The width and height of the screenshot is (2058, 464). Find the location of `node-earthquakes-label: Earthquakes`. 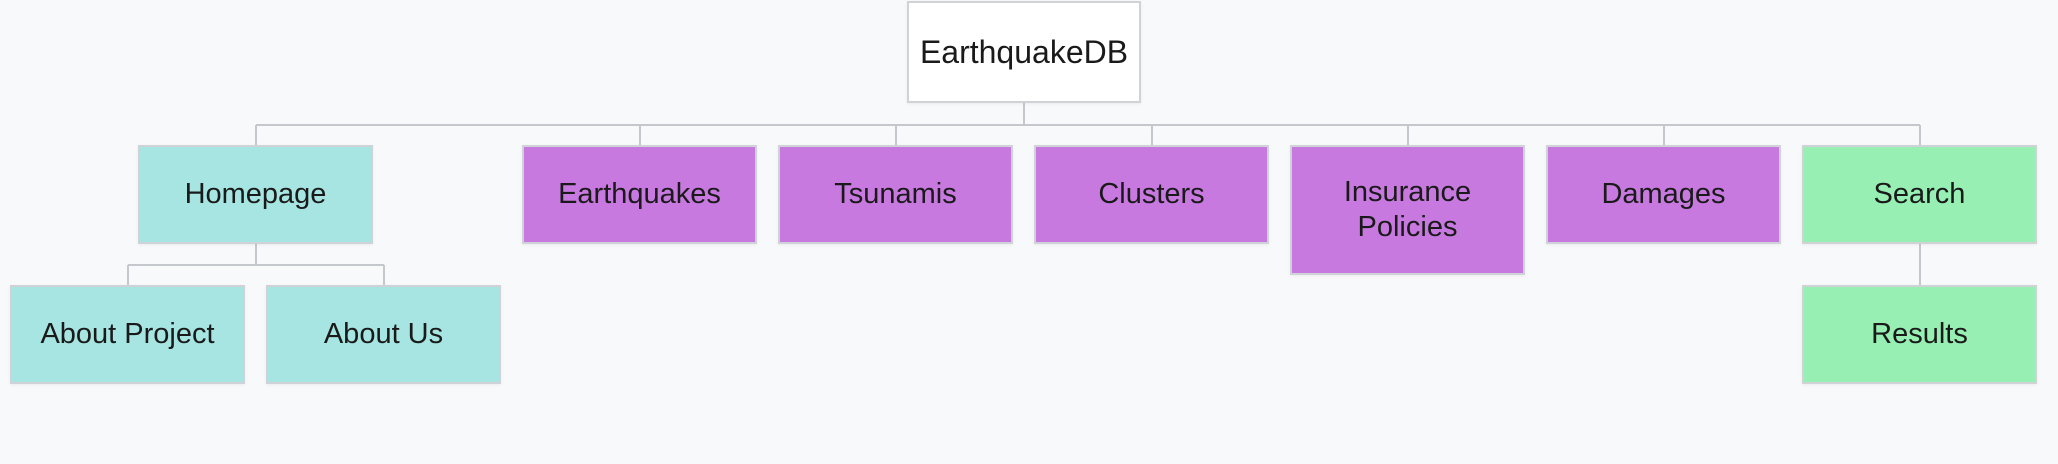

node-earthquakes-label: Earthquakes is located at coordinates (639, 194).